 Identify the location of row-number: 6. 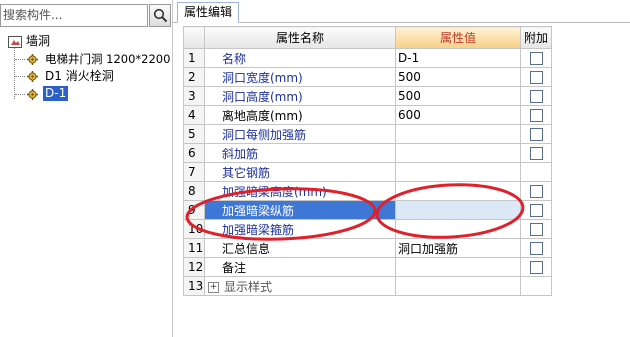
(194, 153).